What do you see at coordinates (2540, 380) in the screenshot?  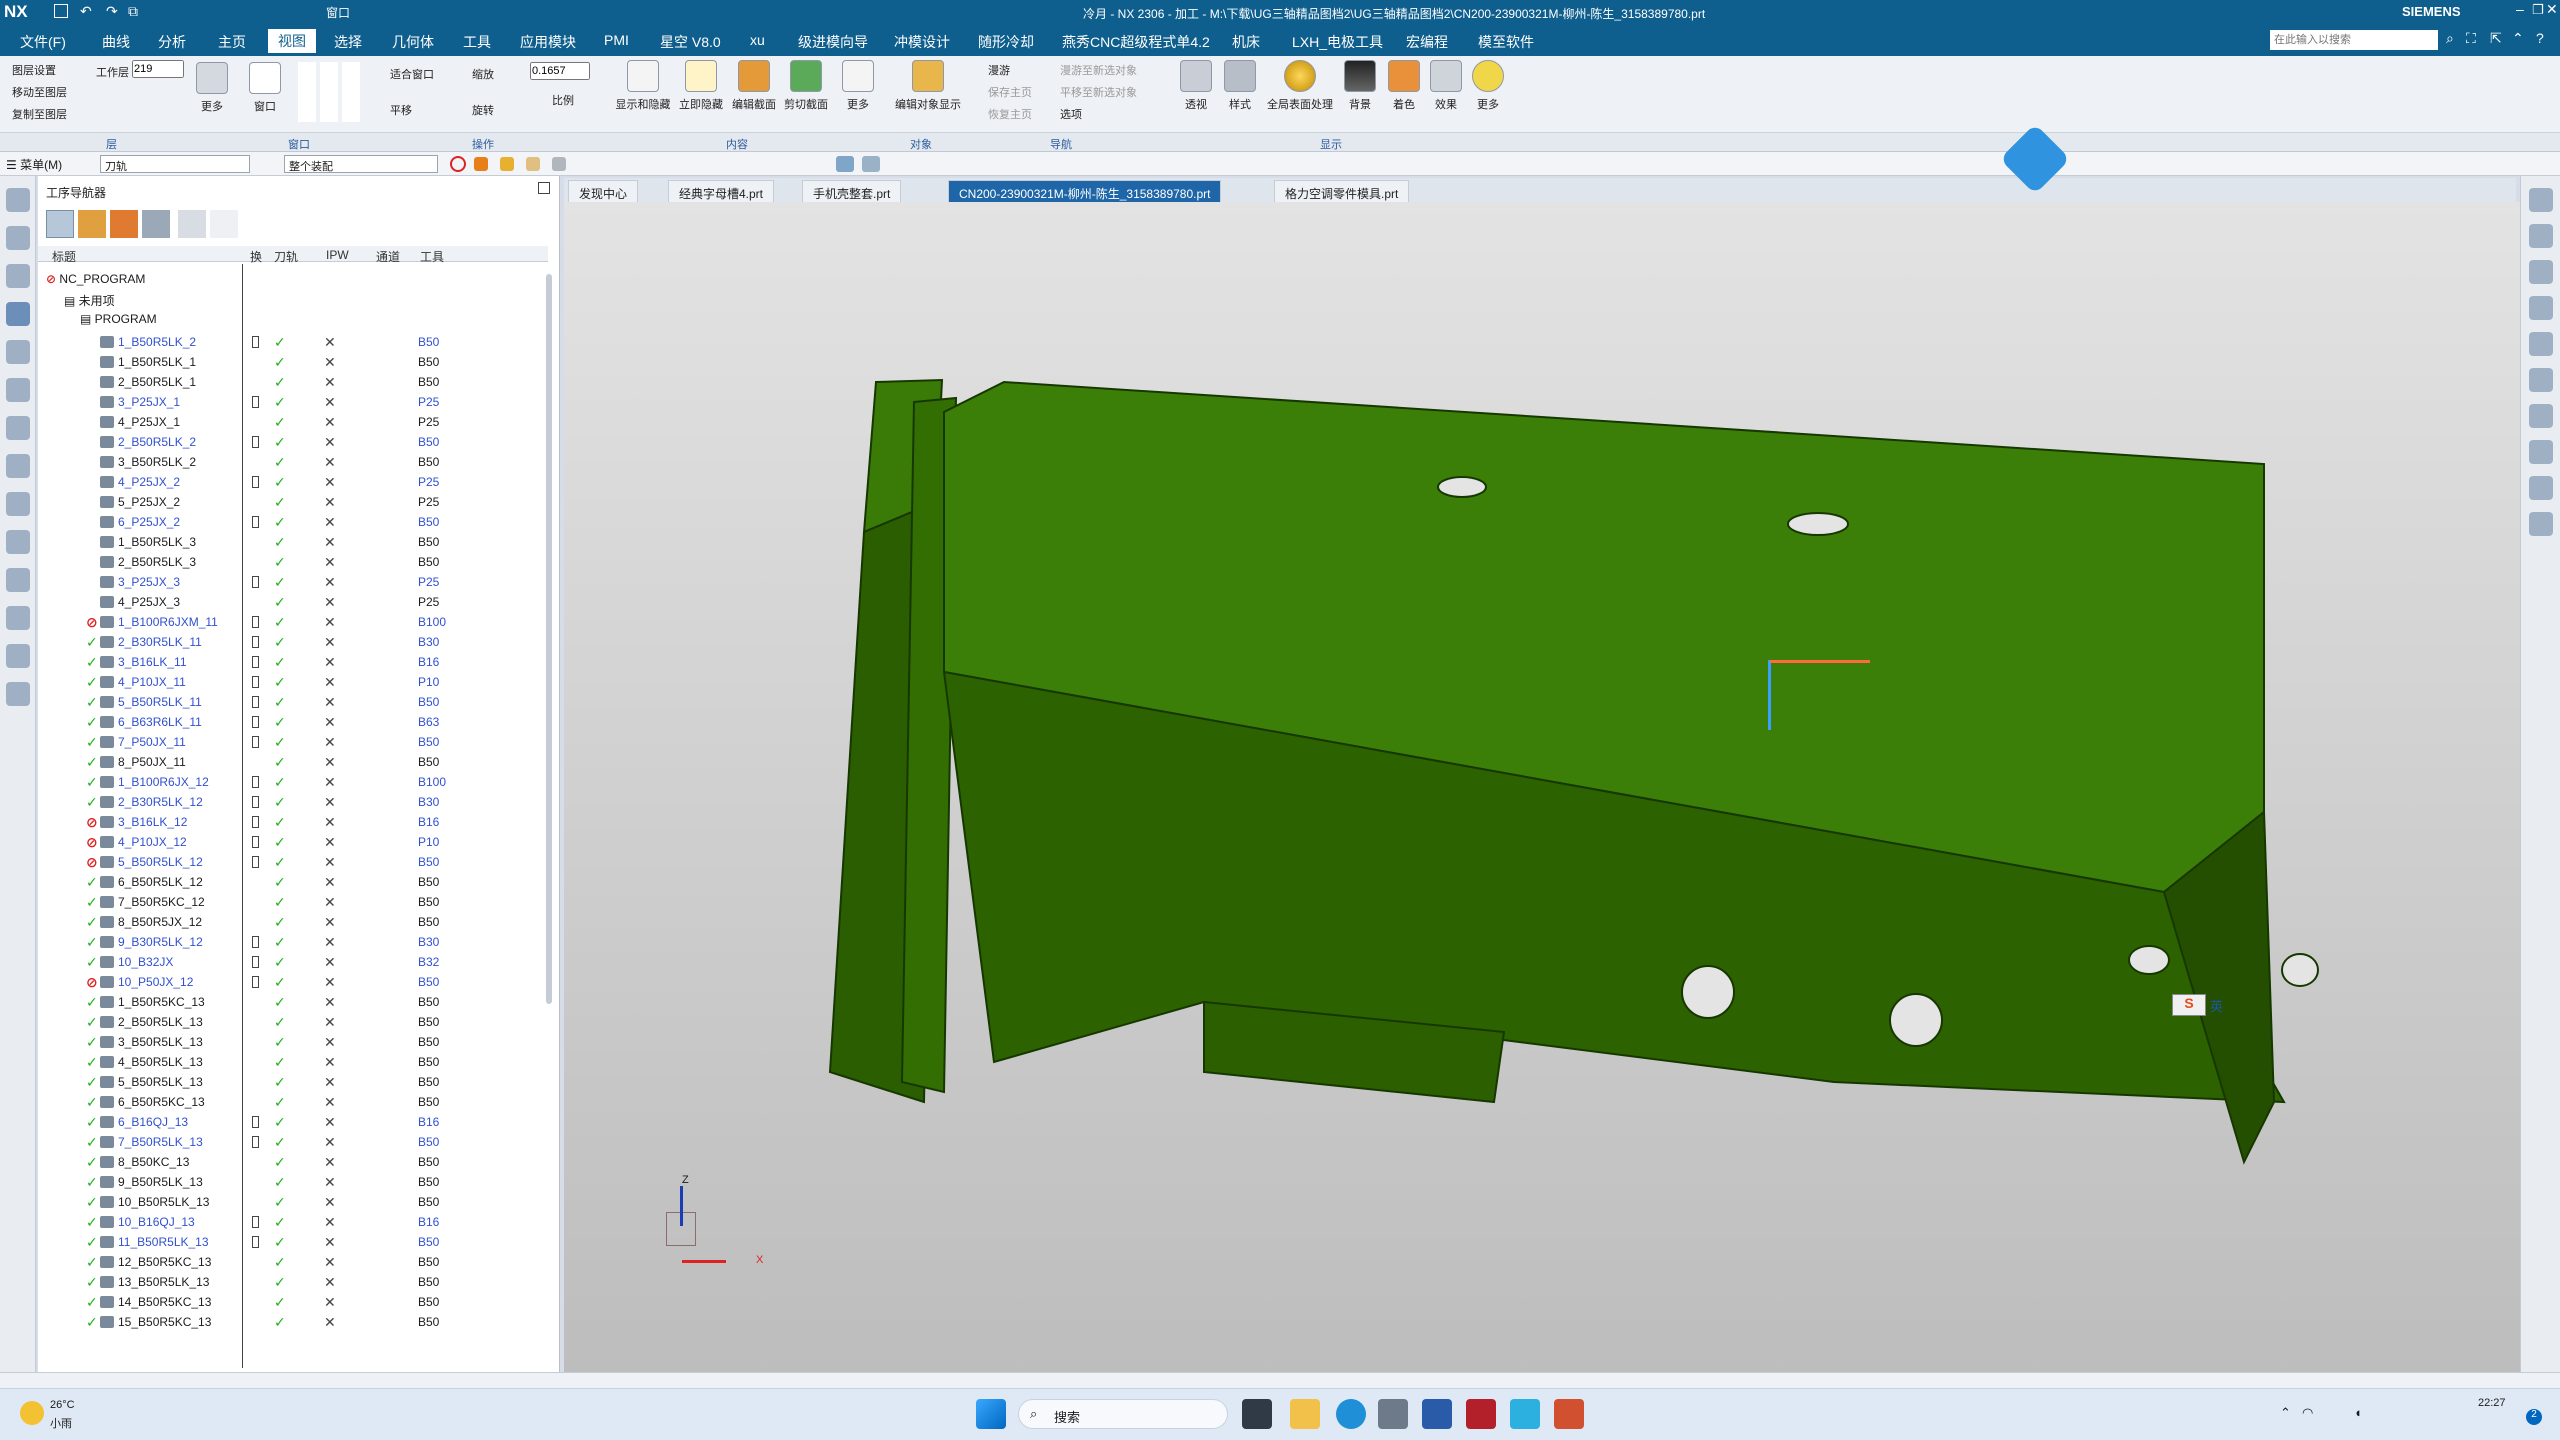 I see `component-view-icon` at bounding box center [2540, 380].